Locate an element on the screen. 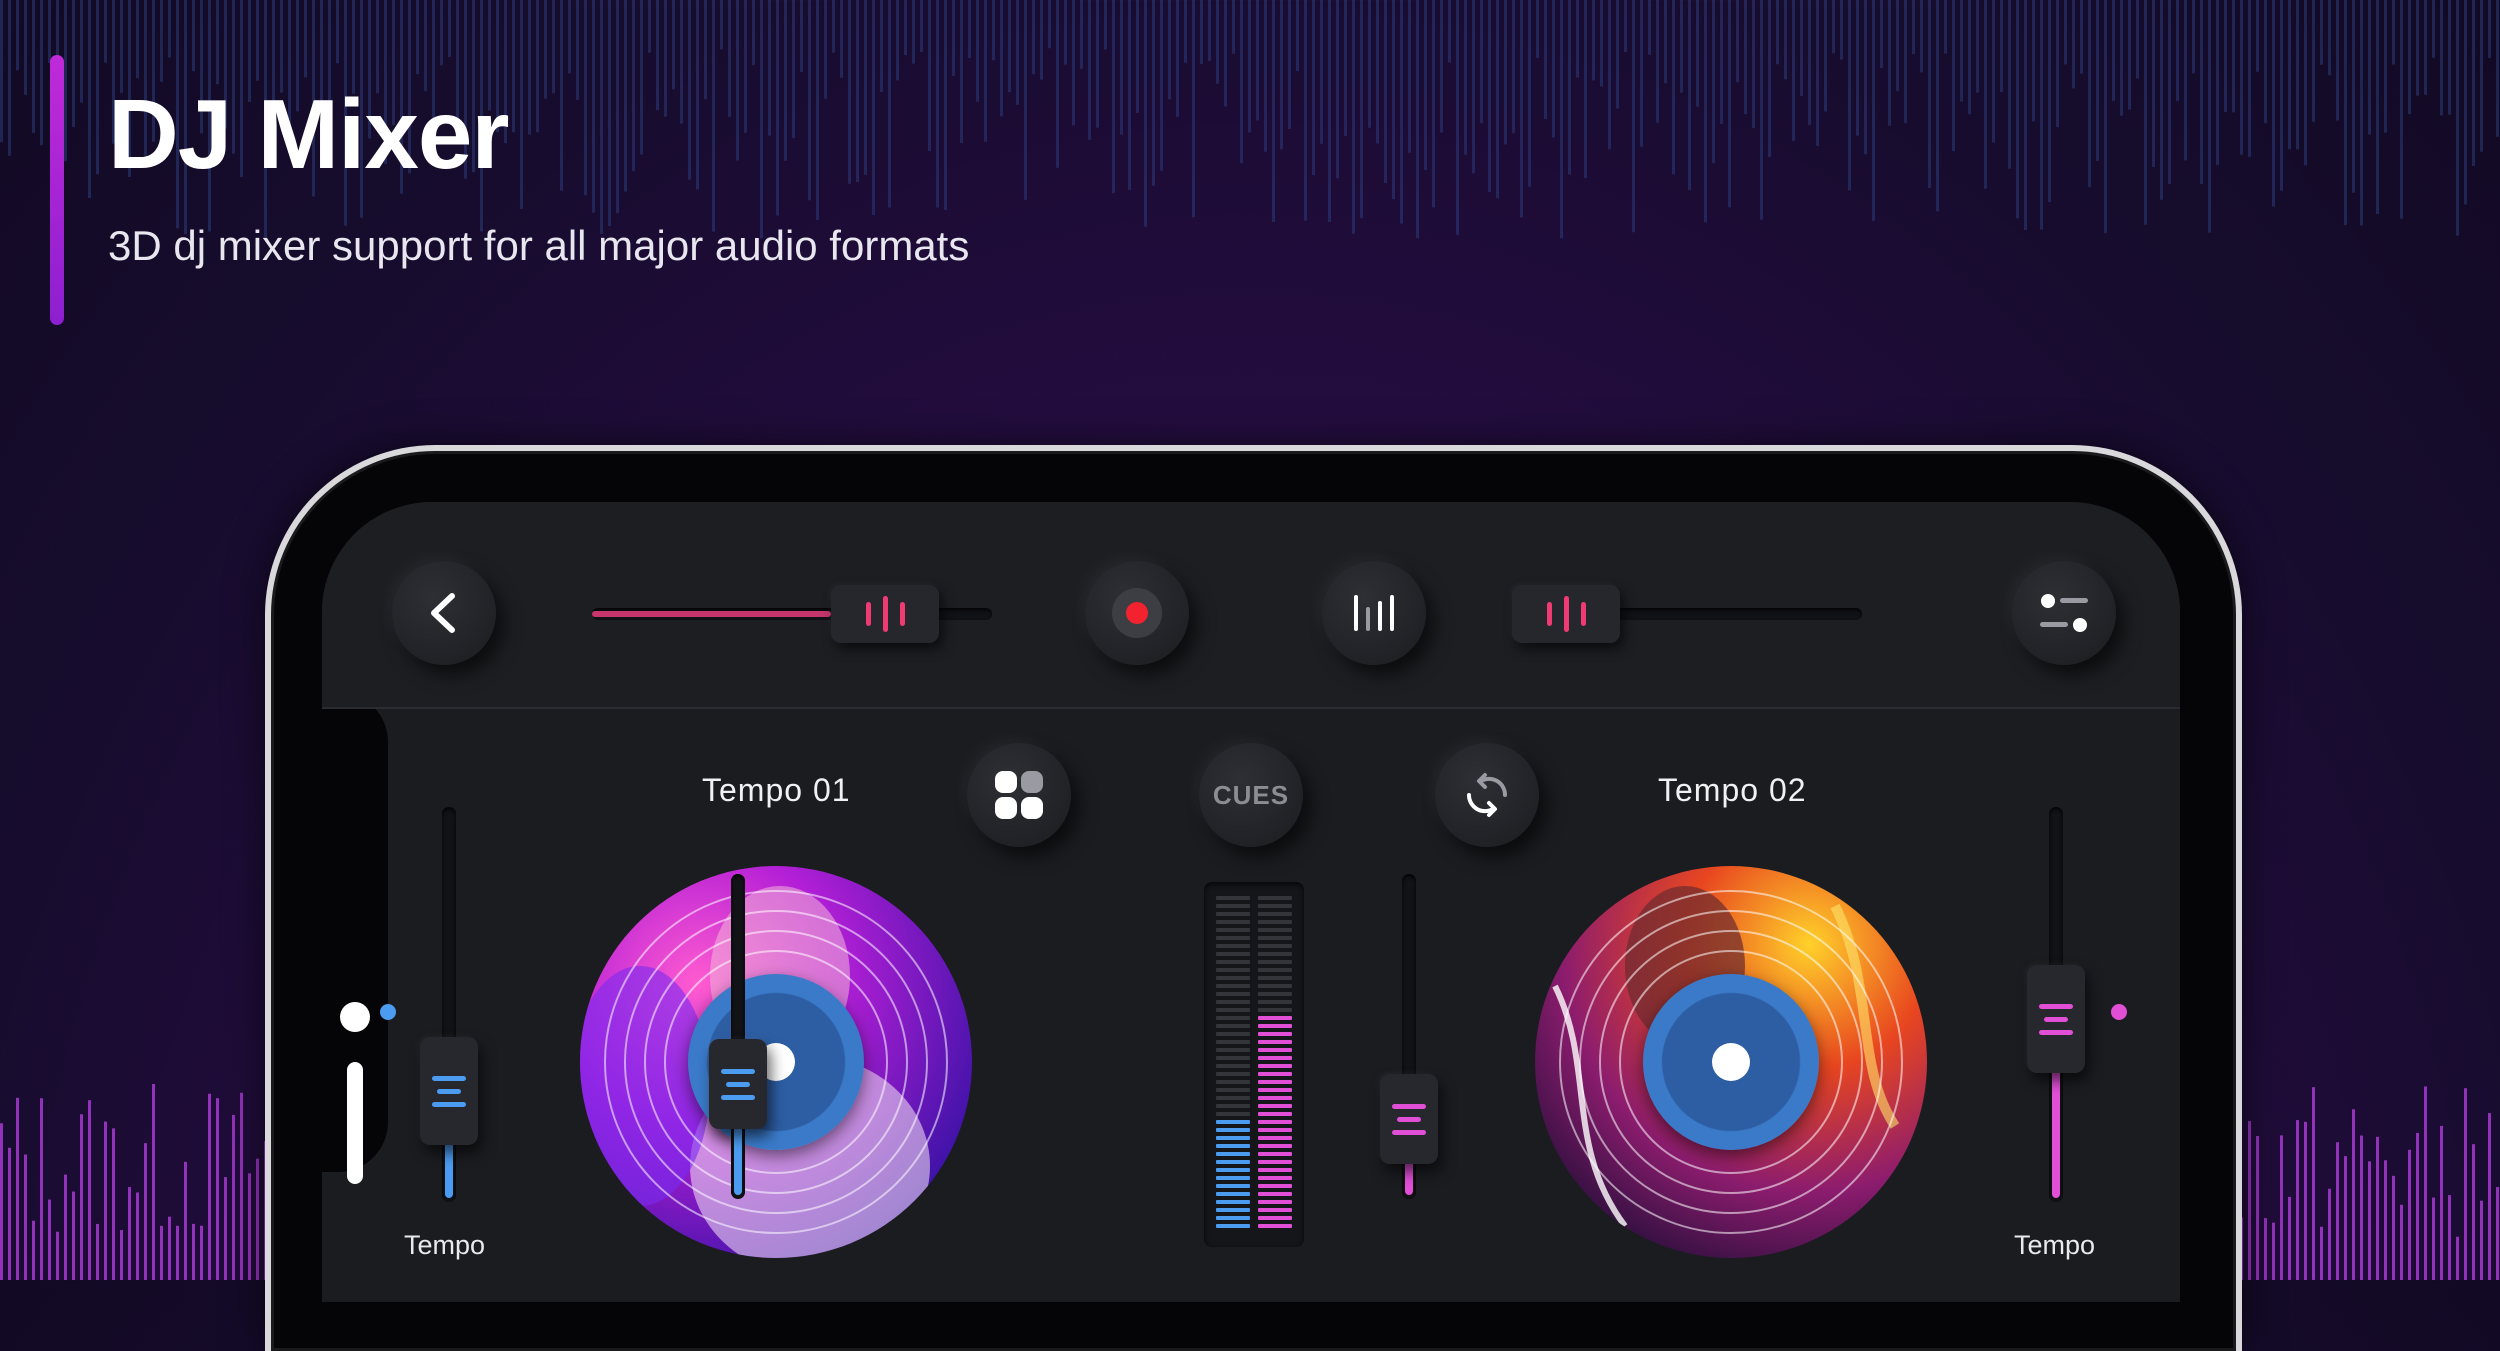 The image size is (2500, 1351). left-crossfader-track is located at coordinates (792, 614).